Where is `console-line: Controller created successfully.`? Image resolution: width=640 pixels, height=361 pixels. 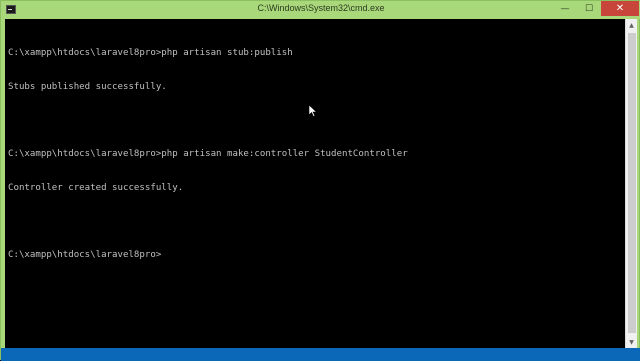
console-line: Controller created successfully. is located at coordinates (96, 187).